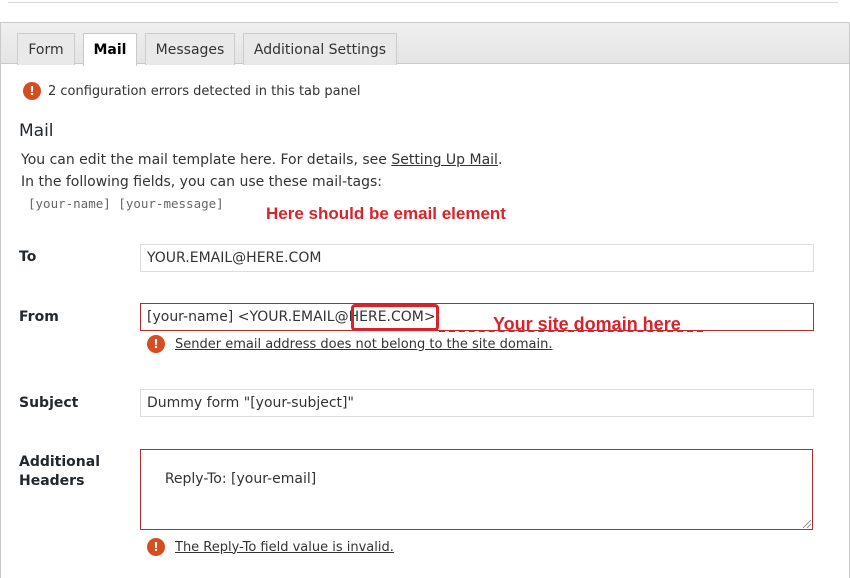 The image size is (850, 578). What do you see at coordinates (476, 489) in the screenshot?
I see `additional-headers-textarea: Reply-To: [your-email]` at bounding box center [476, 489].